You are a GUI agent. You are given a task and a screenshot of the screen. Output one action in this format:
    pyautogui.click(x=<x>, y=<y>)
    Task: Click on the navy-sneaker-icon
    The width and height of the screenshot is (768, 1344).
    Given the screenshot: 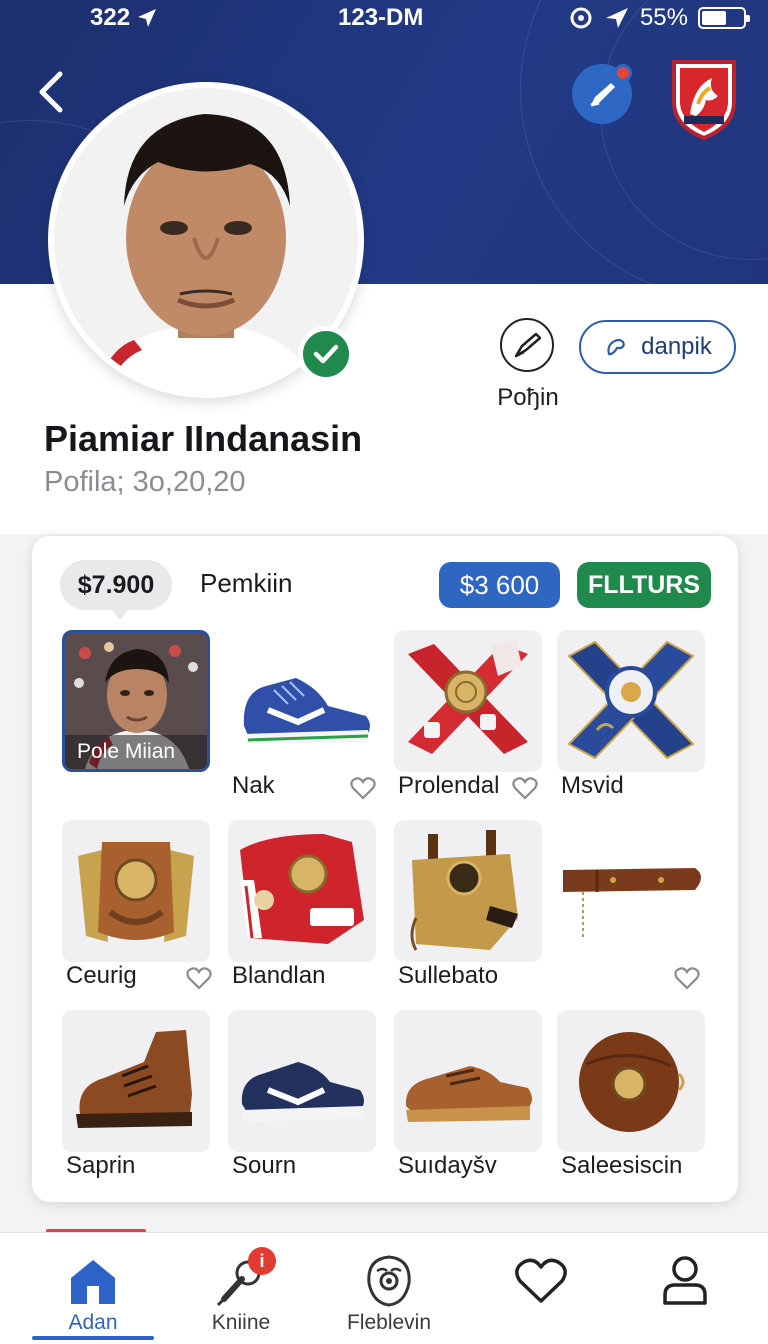 What is the action you would take?
    pyautogui.click(x=302, y=1092)
    